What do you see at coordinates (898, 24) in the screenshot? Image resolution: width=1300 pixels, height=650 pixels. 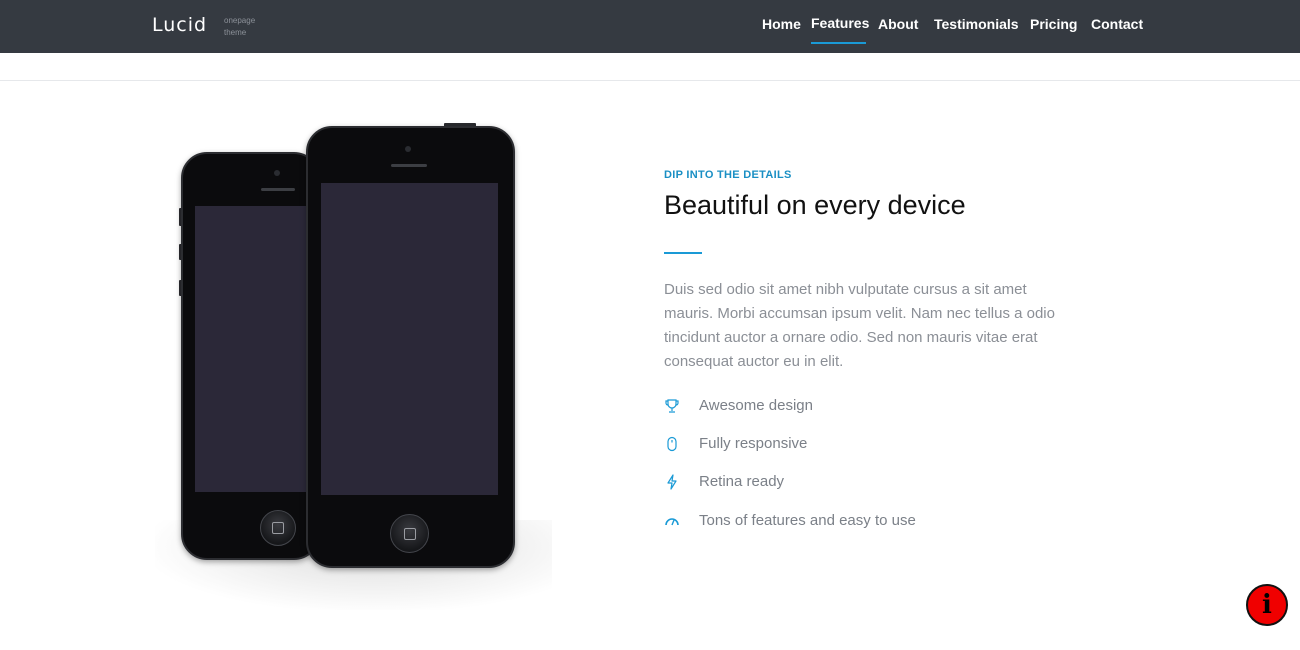 I see `nav-about: About` at bounding box center [898, 24].